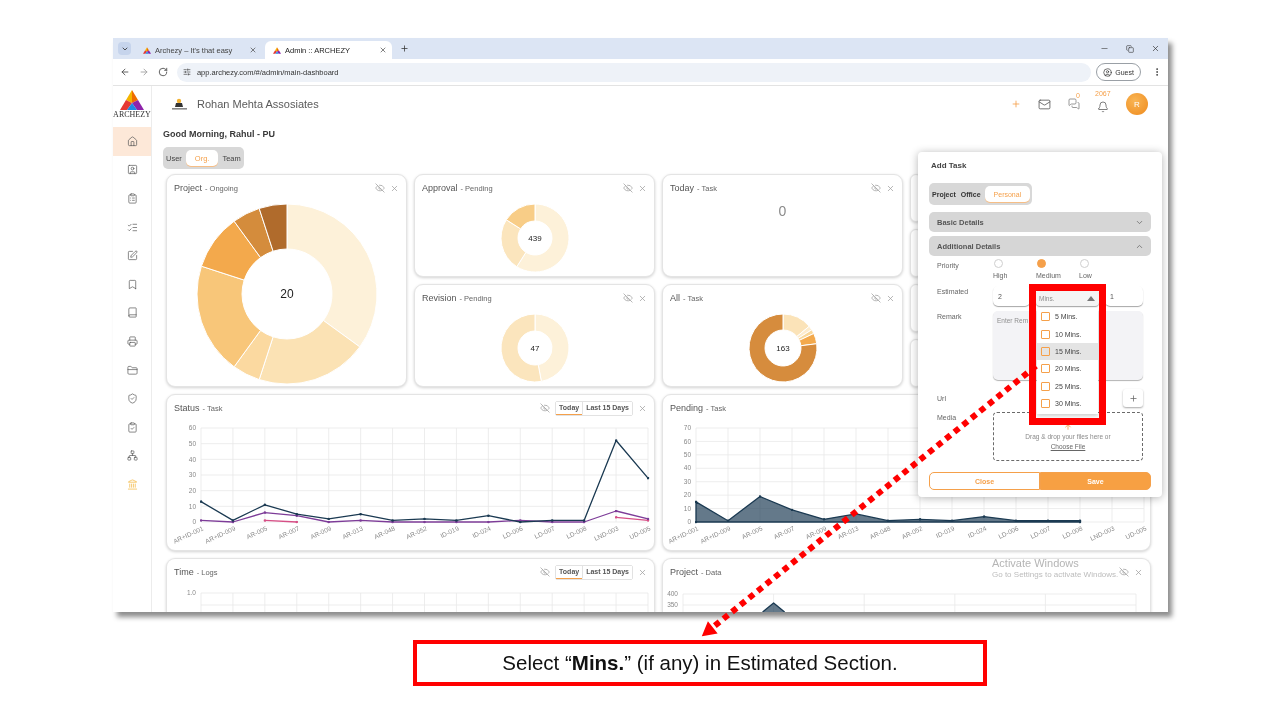  I want to click on restore-icon, so click(1130, 48).